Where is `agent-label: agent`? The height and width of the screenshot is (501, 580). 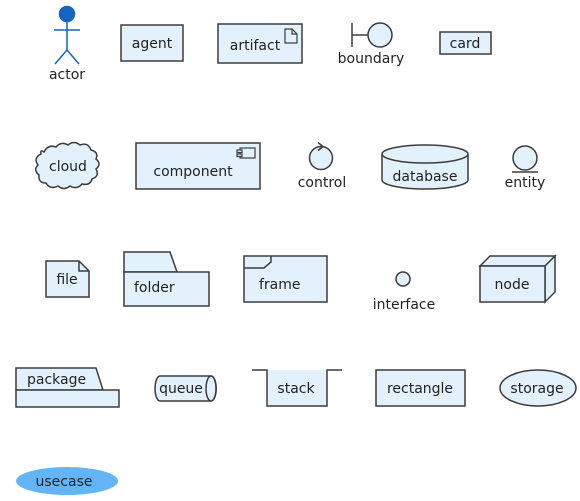
agent-label: agent is located at coordinates (152, 44).